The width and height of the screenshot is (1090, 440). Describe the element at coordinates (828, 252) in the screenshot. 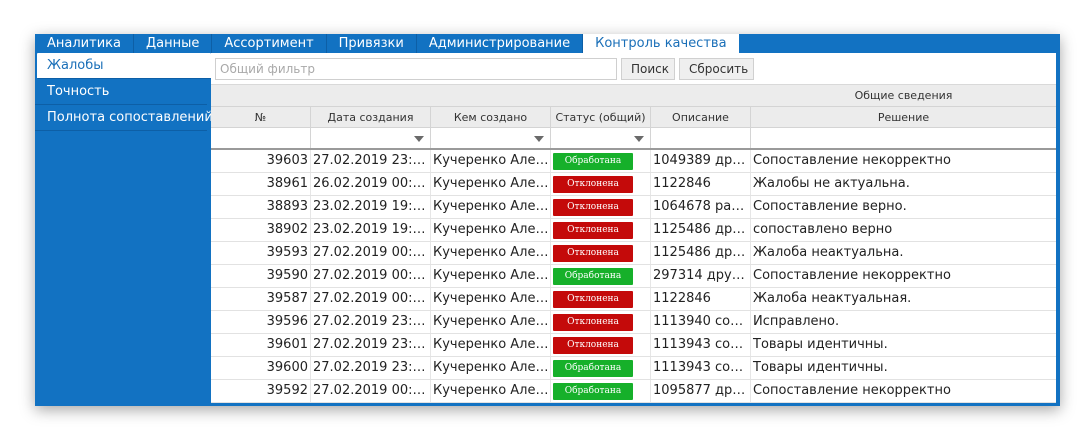

I see `cell-decision: Жалоба неактуальна.` at that location.